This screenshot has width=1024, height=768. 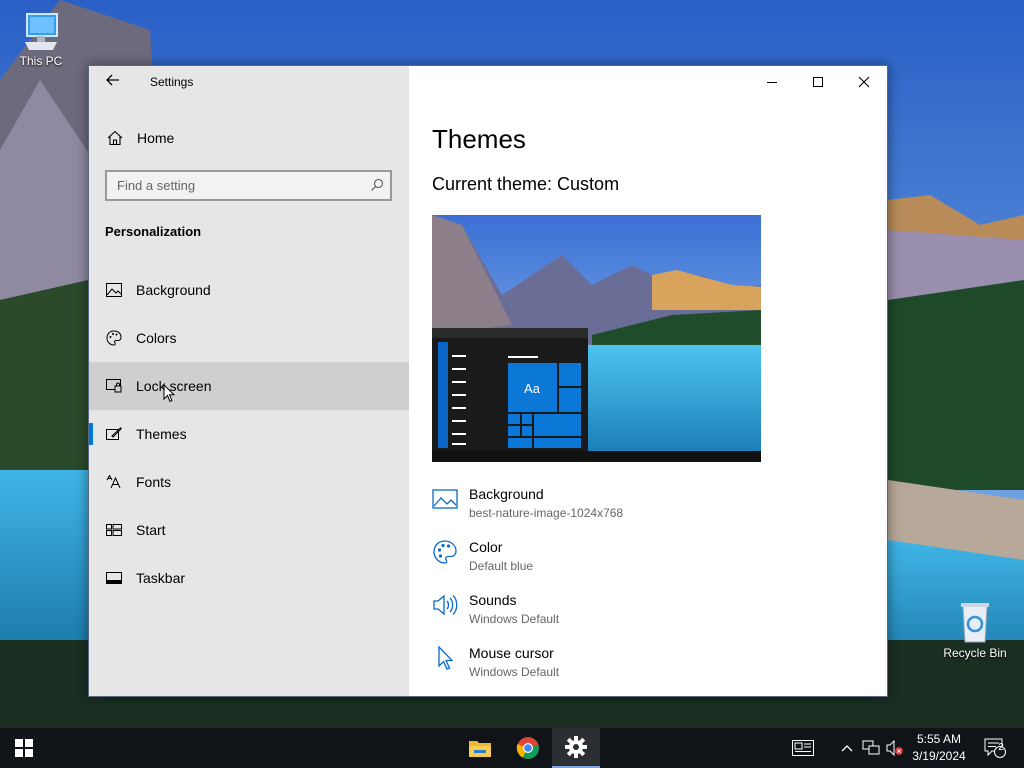 What do you see at coordinates (115, 138) in the screenshot?
I see `home-icon` at bounding box center [115, 138].